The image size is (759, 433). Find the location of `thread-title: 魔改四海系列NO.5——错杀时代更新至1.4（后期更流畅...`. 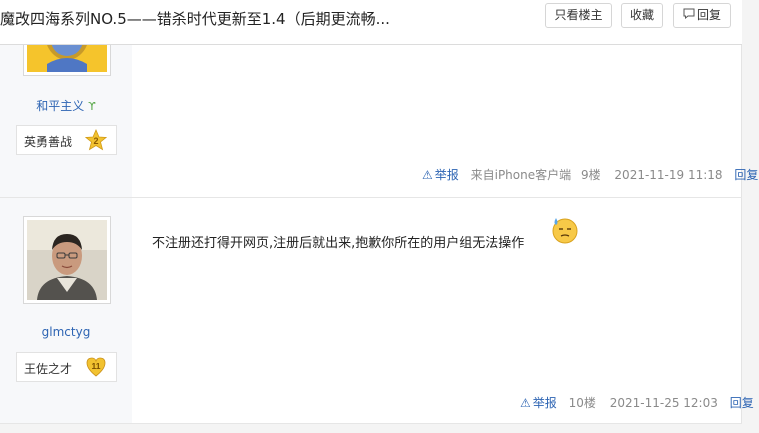

thread-title: 魔改四海系列NO.5——错杀时代更新至1.4（后期更流畅... is located at coordinates (195, 19).